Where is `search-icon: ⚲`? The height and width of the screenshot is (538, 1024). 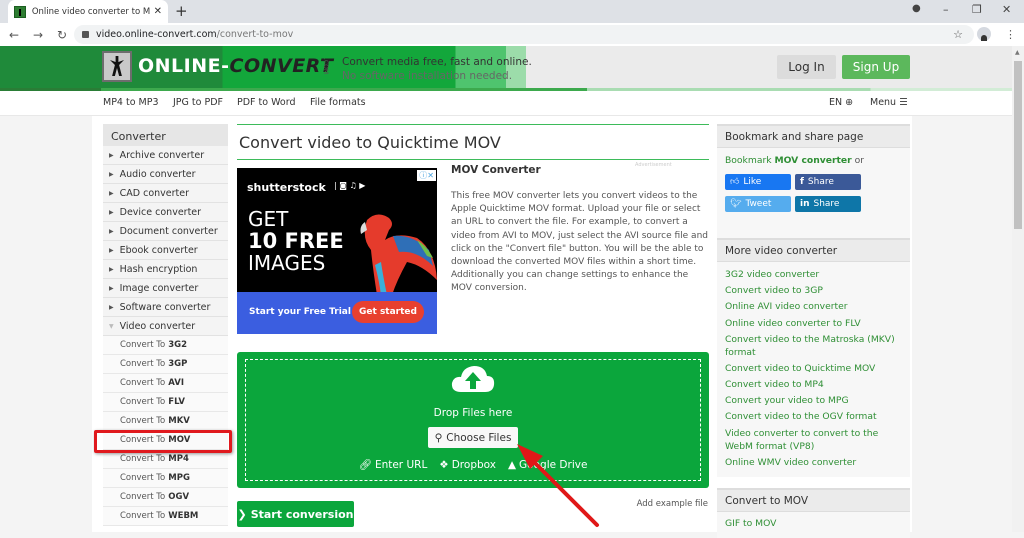
search-icon: ⚲ is located at coordinates (438, 437).